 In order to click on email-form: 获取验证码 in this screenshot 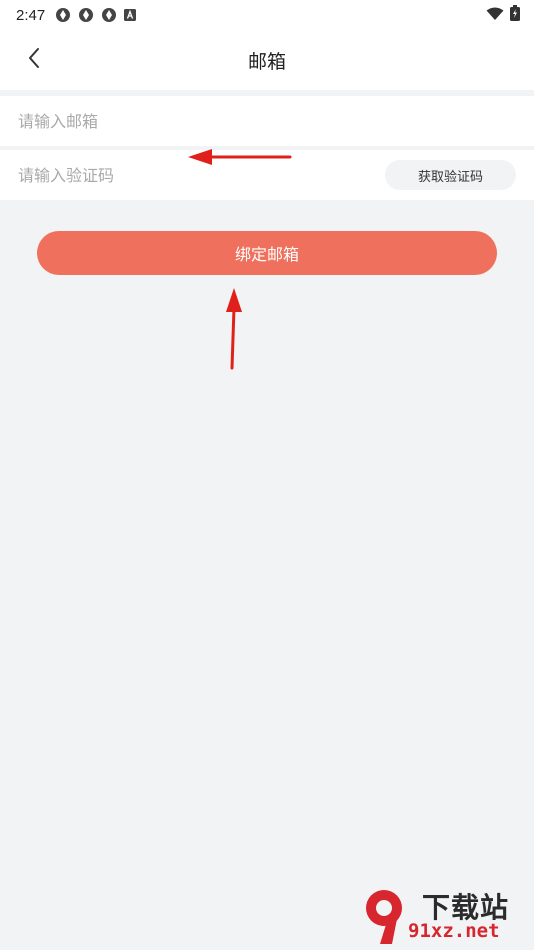, I will do `click(267, 148)`.